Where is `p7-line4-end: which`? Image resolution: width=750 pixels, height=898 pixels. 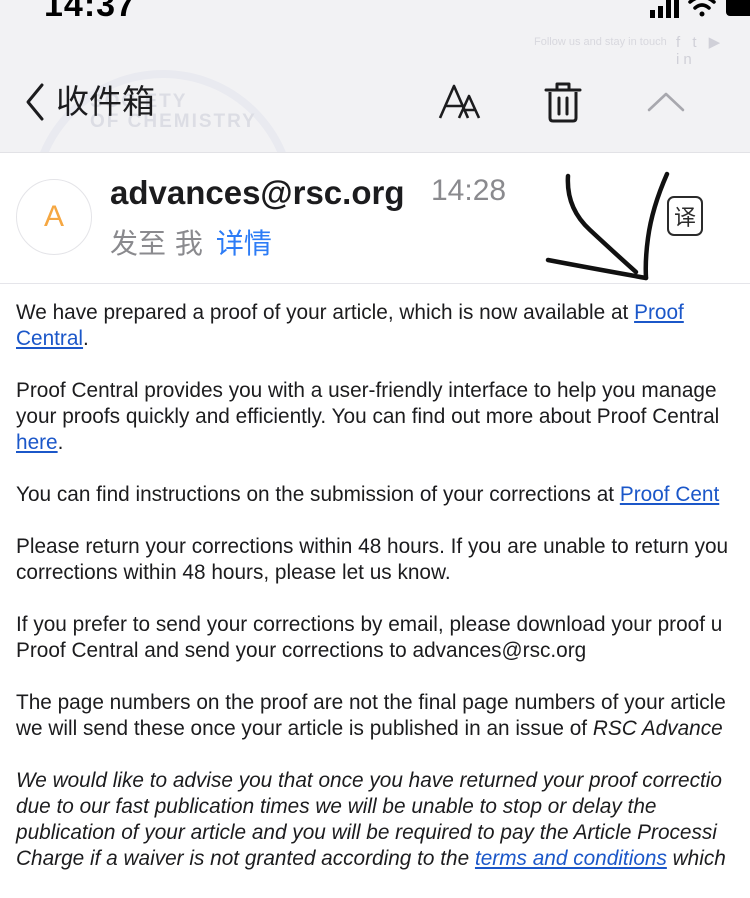
p7-line4-end: which is located at coordinates (696, 858).